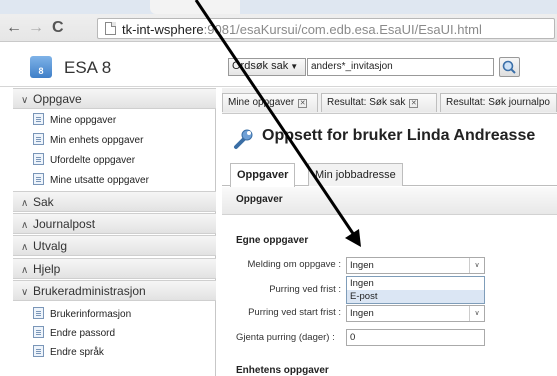 The image size is (557, 376). Describe the element at coordinates (83, 120) in the screenshot. I see `sidebar-item-label: Mine oppgaver` at that location.